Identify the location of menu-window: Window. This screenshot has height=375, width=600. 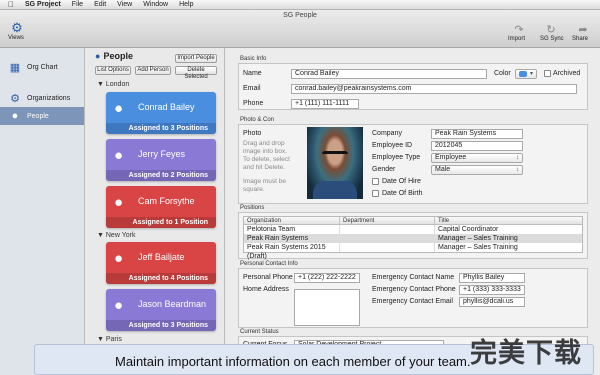
(155, 4).